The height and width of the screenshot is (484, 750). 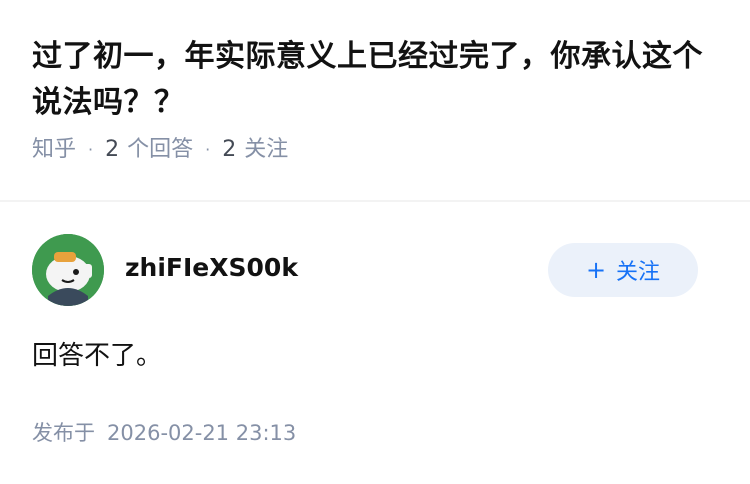 I want to click on answer-count: 2, so click(x=112, y=149).